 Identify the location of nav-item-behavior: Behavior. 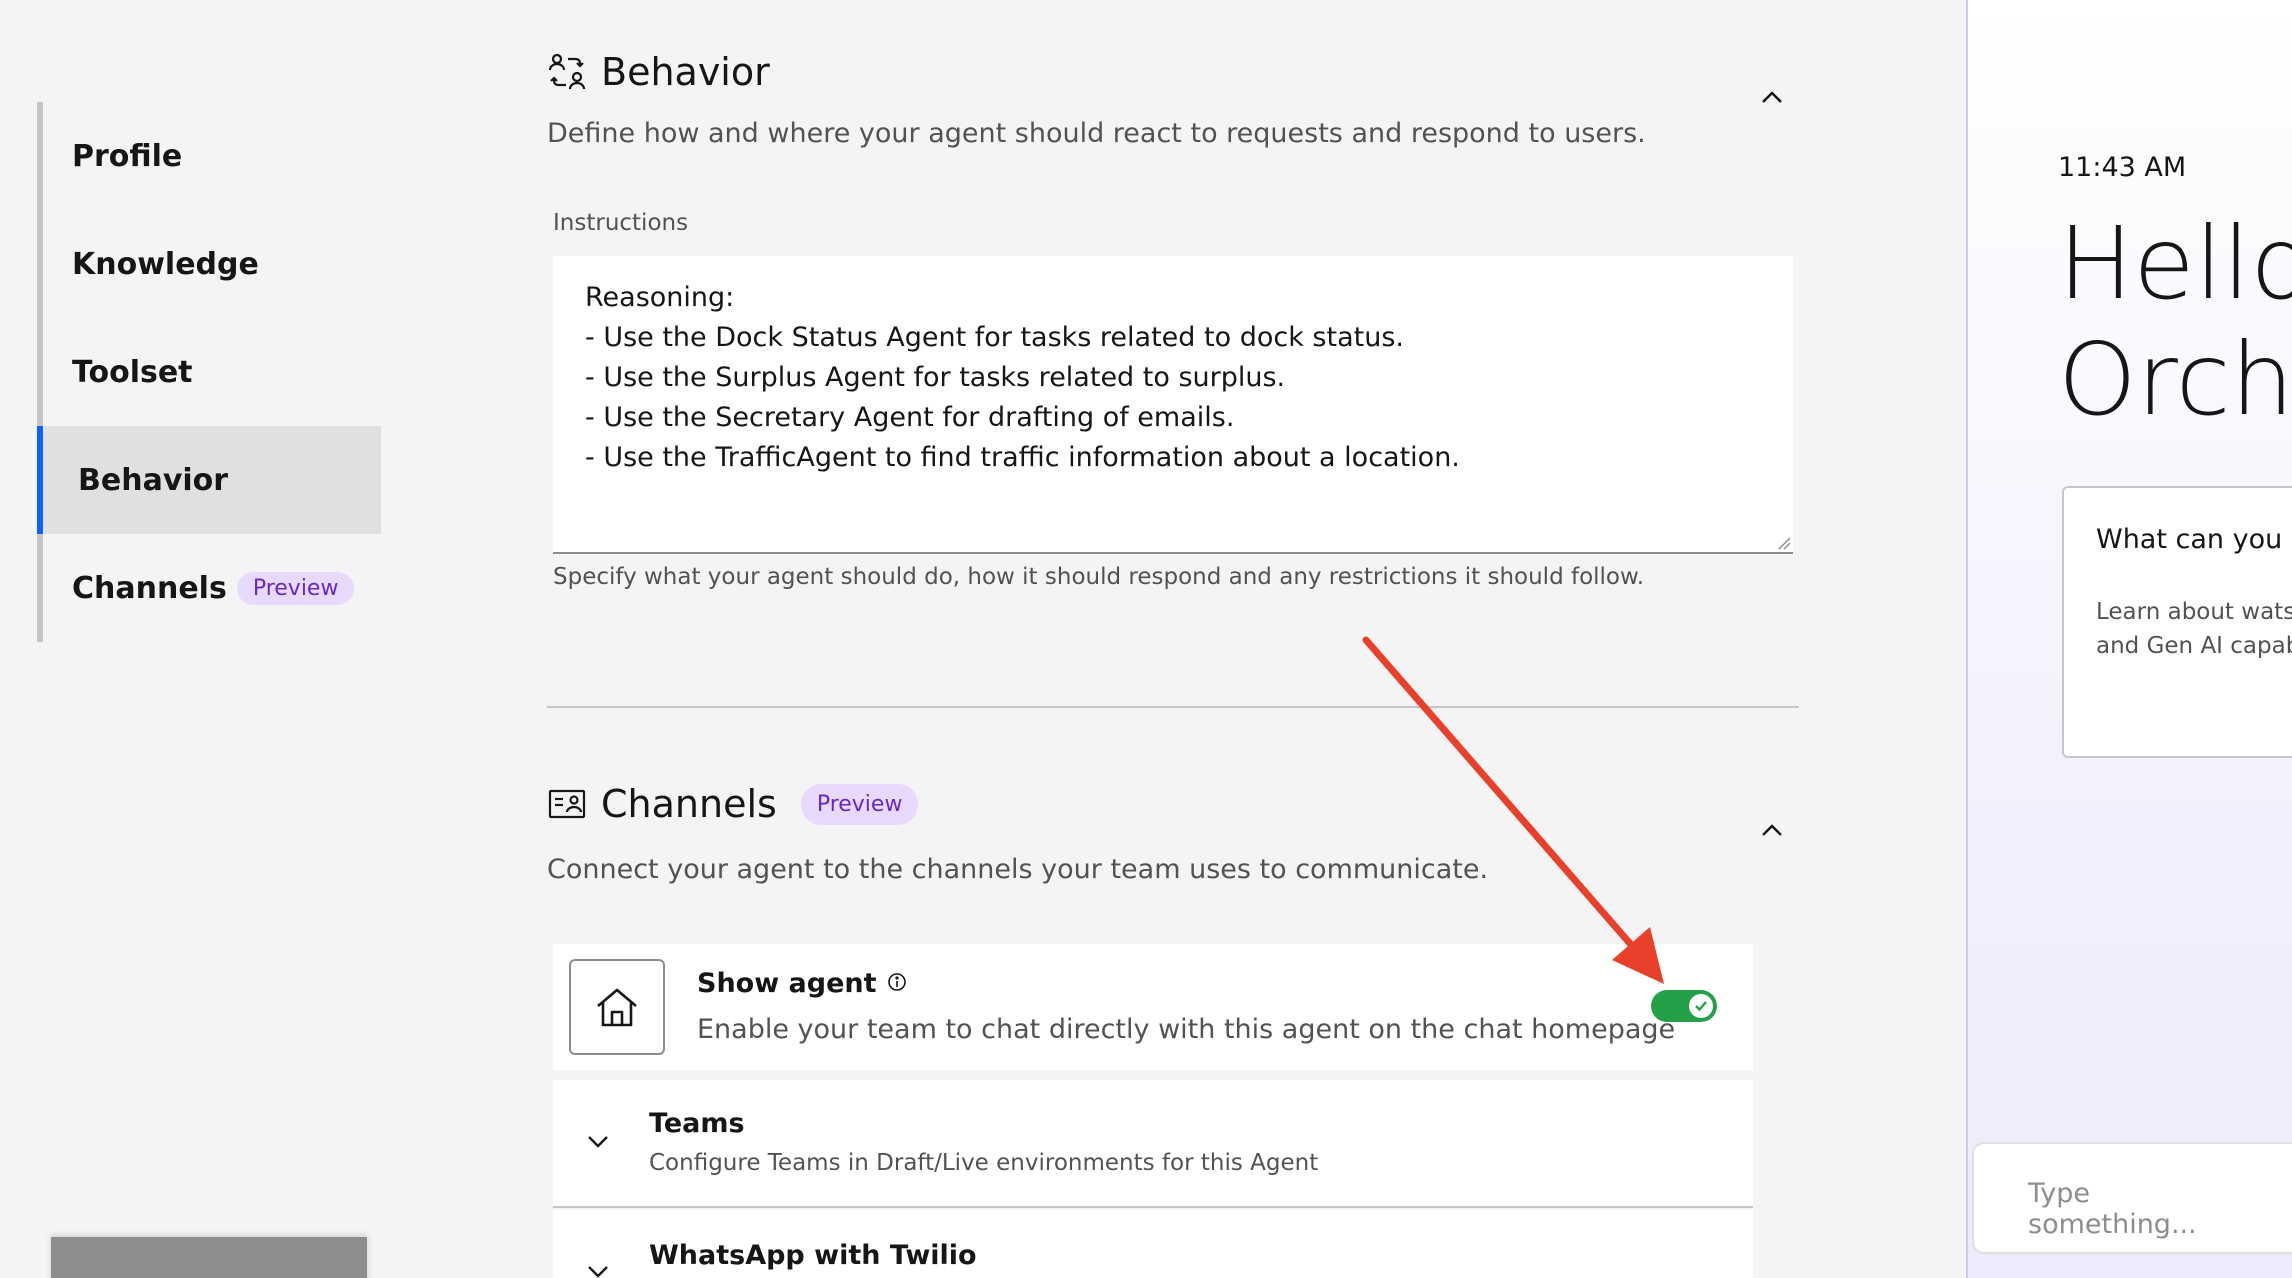
(209, 480).